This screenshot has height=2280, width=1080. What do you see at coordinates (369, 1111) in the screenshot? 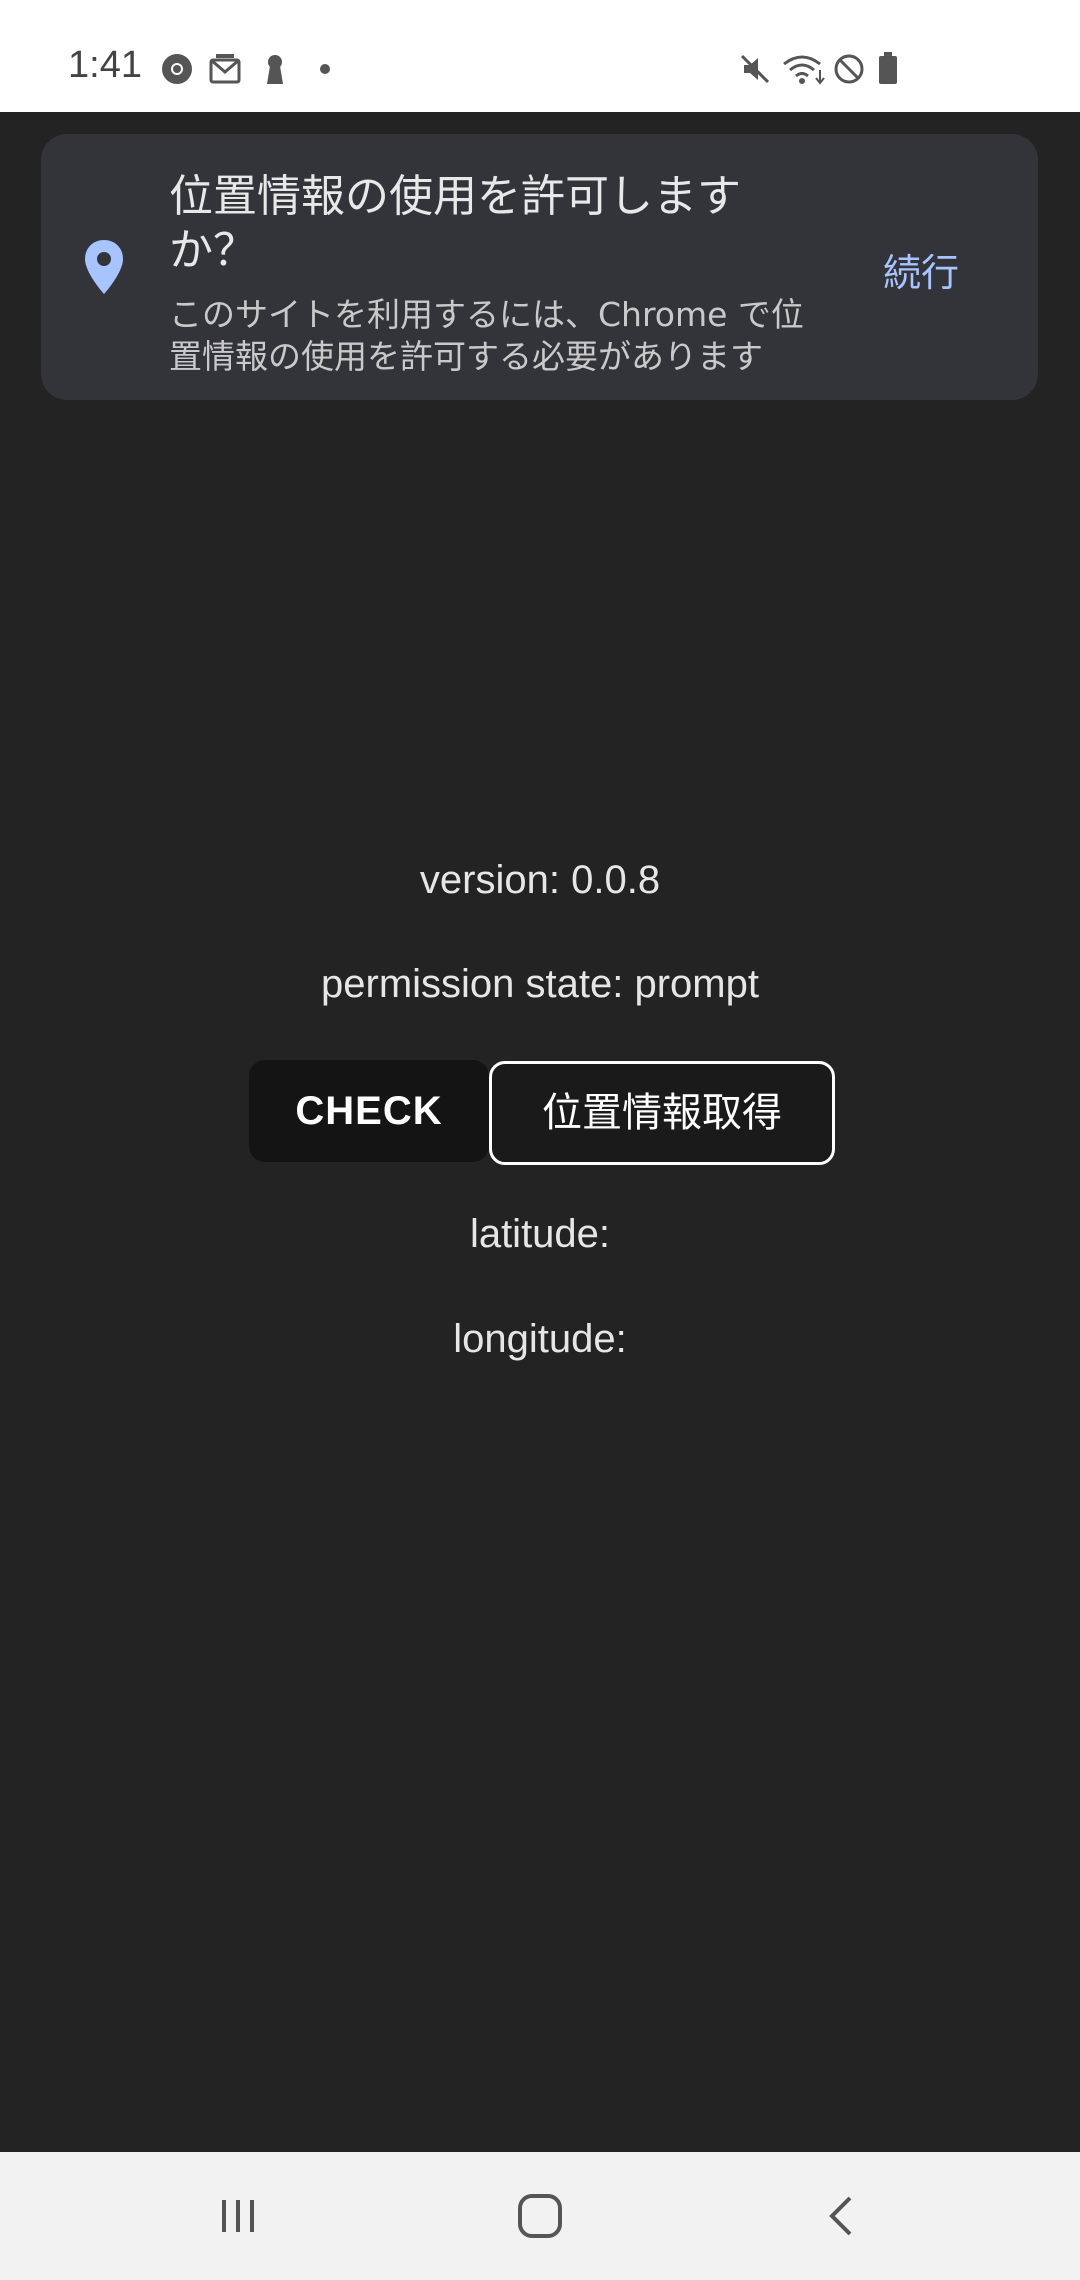
I see `check-button: CHECK` at bounding box center [369, 1111].